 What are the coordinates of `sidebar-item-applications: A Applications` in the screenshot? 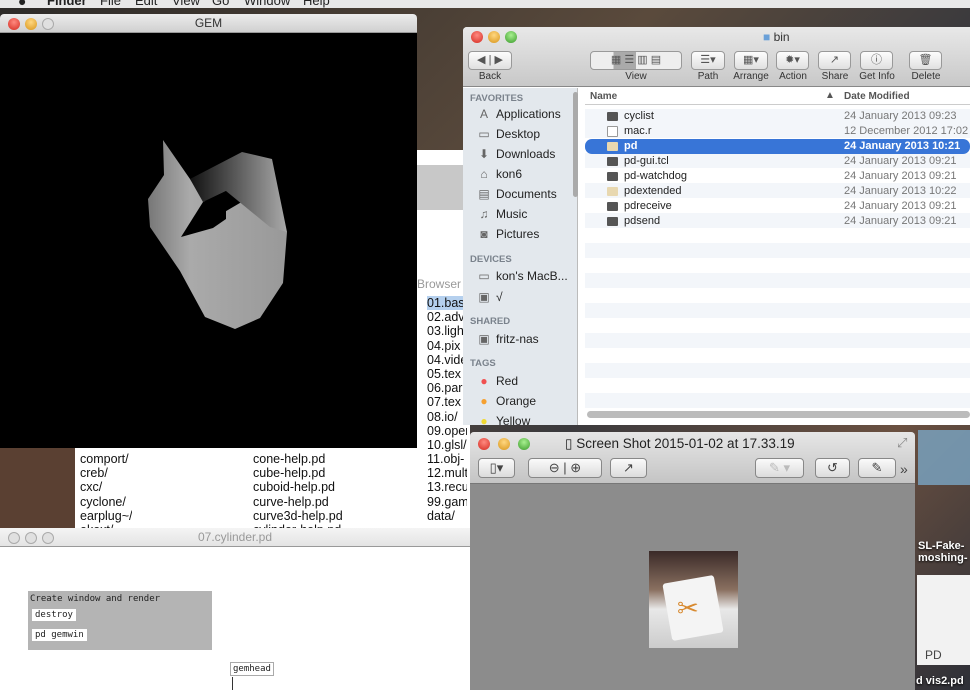 It's located at (518, 114).